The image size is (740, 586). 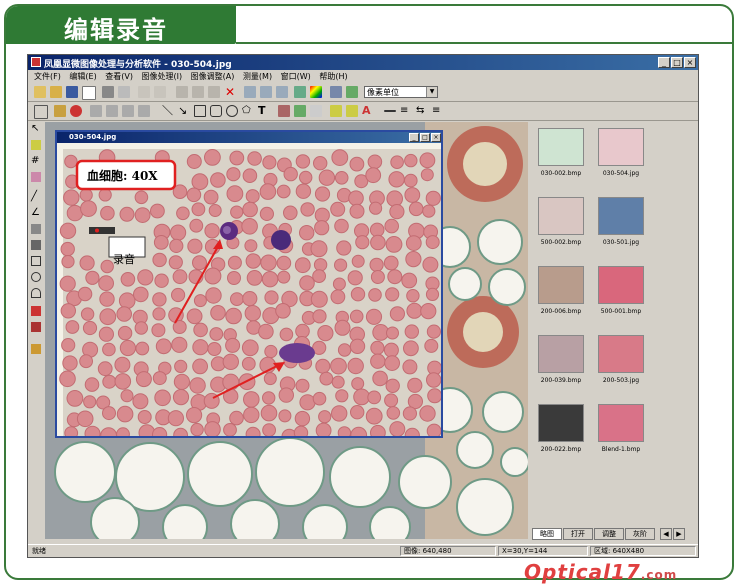 I want to click on count-icon, so click(x=36, y=327).